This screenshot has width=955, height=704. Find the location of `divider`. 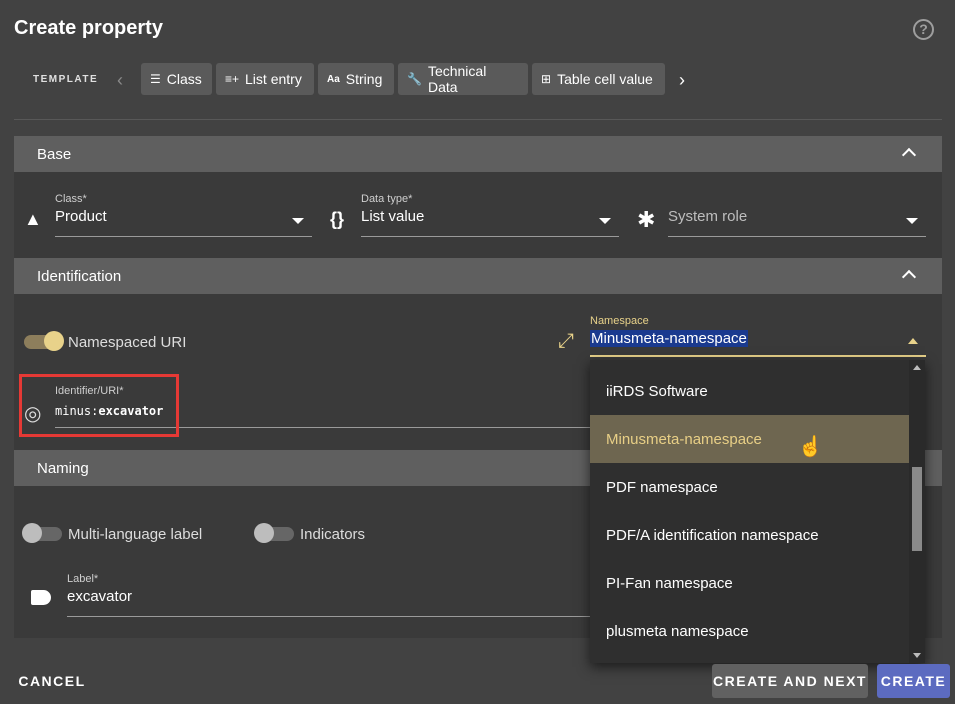

divider is located at coordinates (478, 119).